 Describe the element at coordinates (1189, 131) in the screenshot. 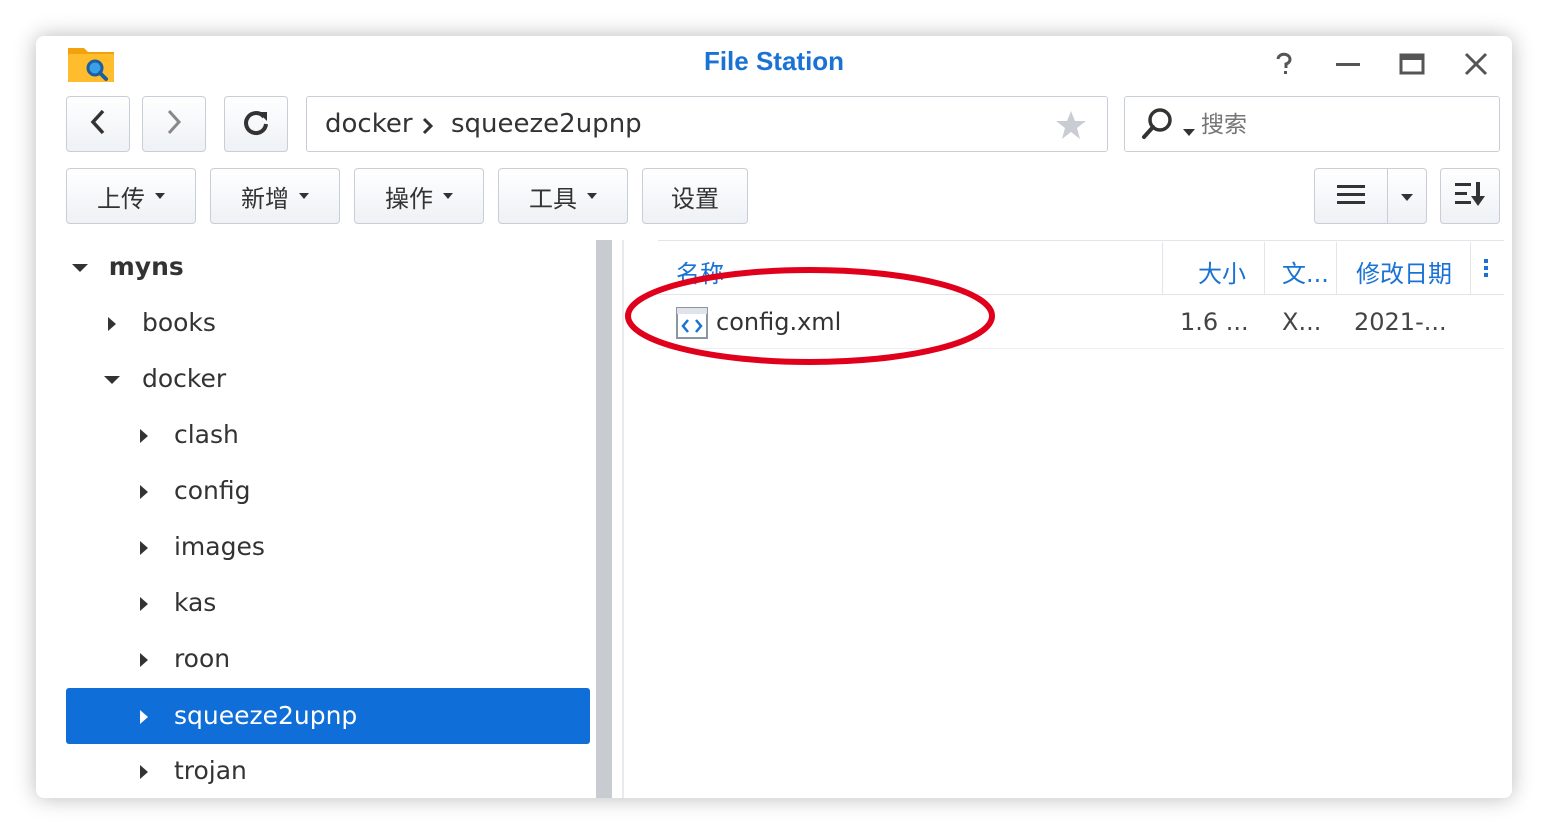

I see `search-options-caret-icon` at that location.